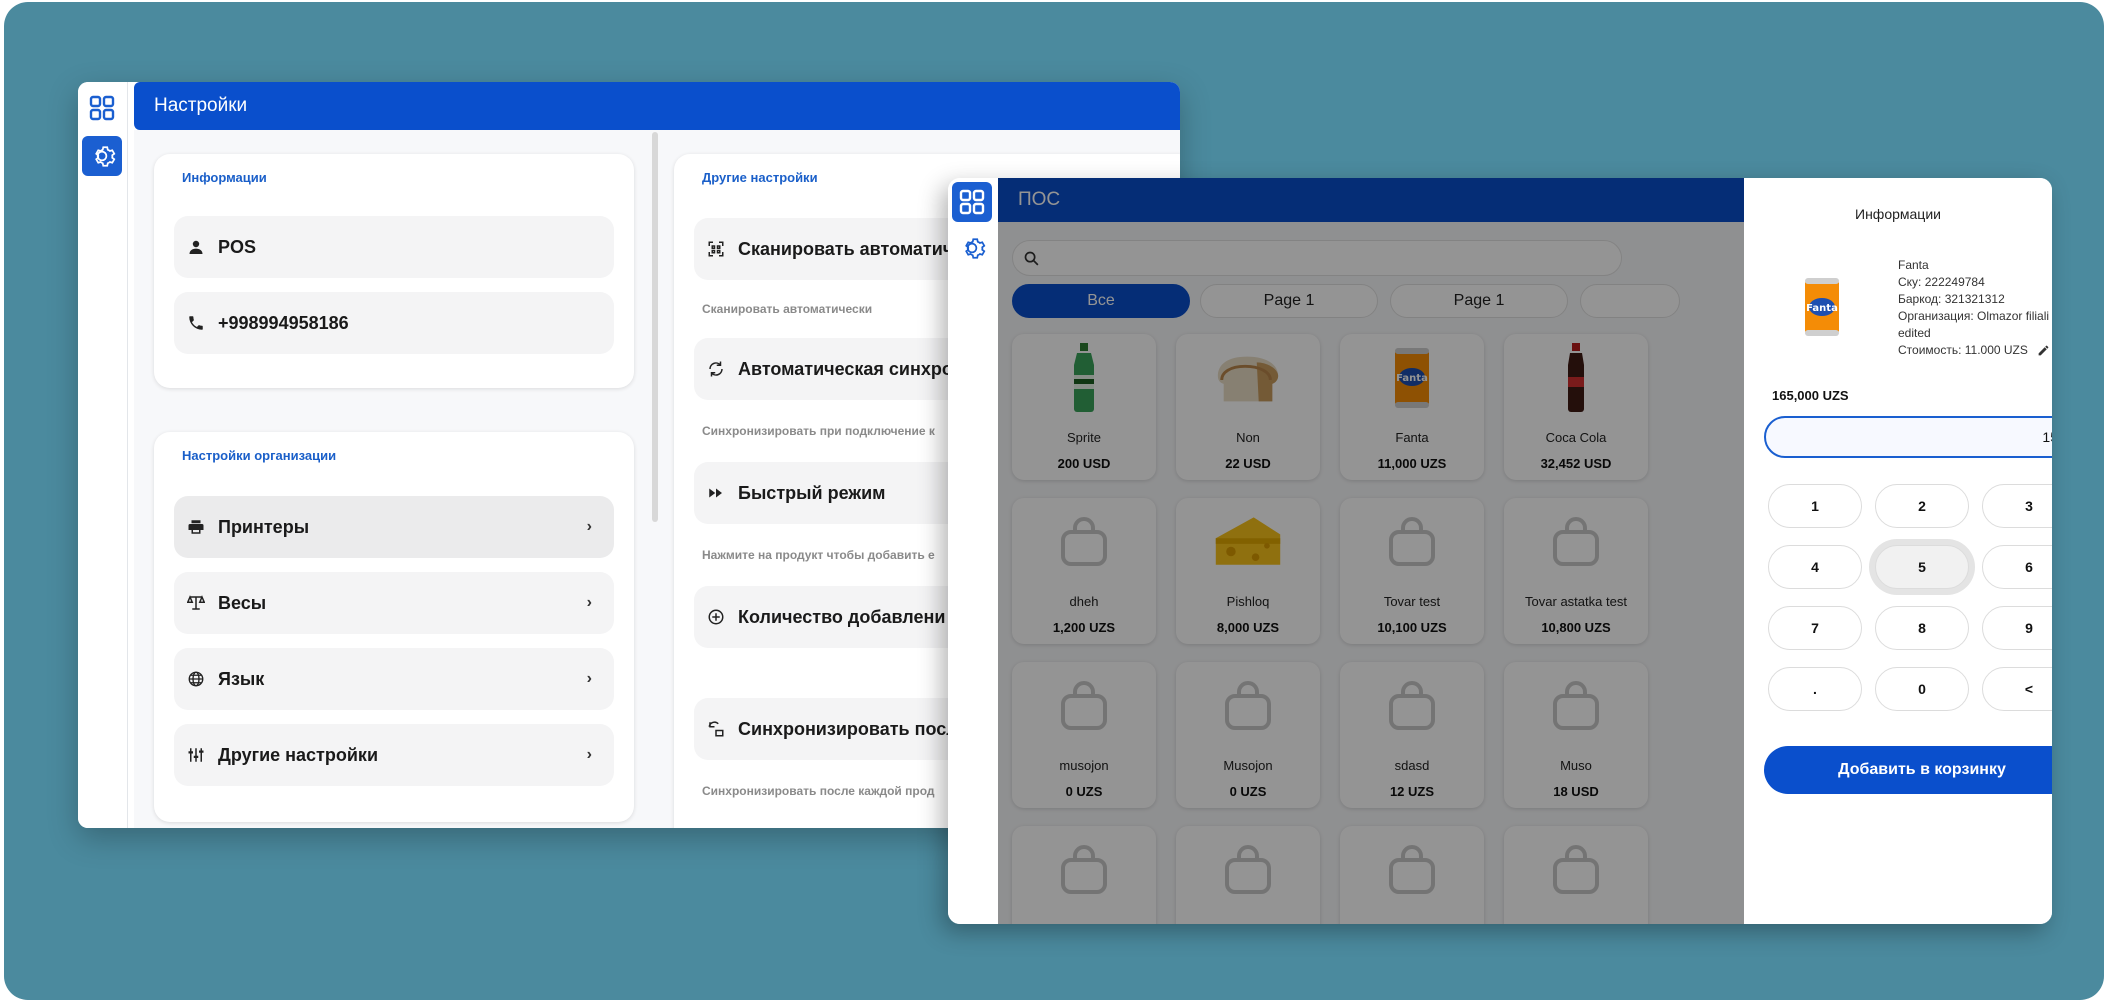 The width and height of the screenshot is (2108, 1008). I want to click on grid-icon, so click(102, 108).